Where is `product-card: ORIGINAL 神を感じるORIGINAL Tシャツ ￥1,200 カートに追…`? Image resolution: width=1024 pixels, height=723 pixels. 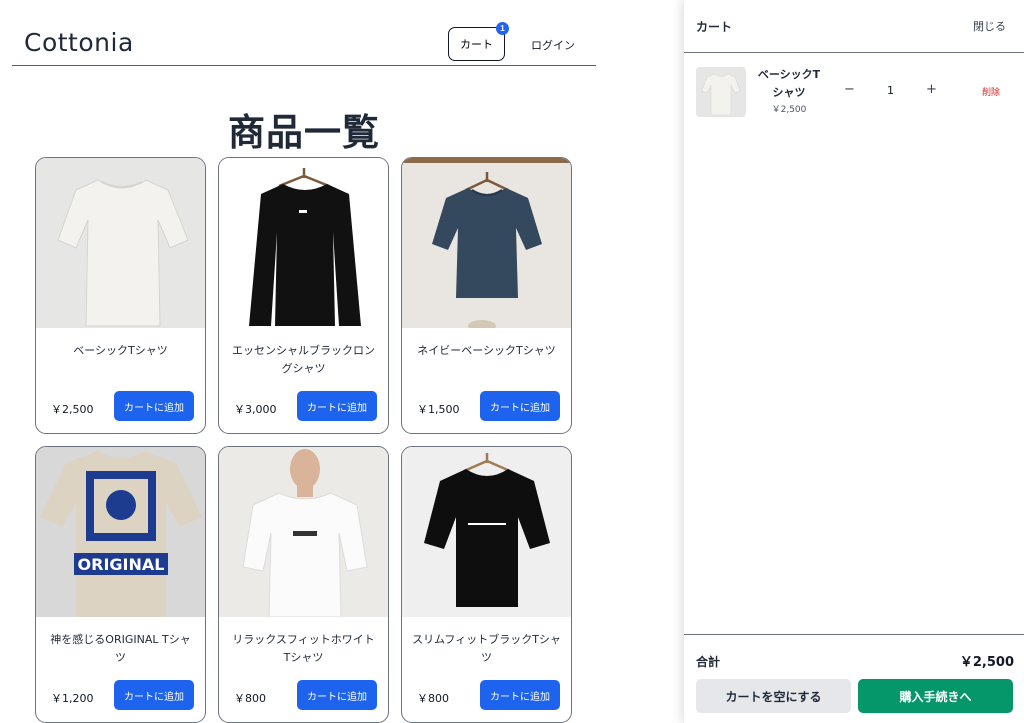 product-card: ORIGINAL 神を感じるORIGINAL Tシャツ ￥1,200 カートに追… is located at coordinates (120, 584).